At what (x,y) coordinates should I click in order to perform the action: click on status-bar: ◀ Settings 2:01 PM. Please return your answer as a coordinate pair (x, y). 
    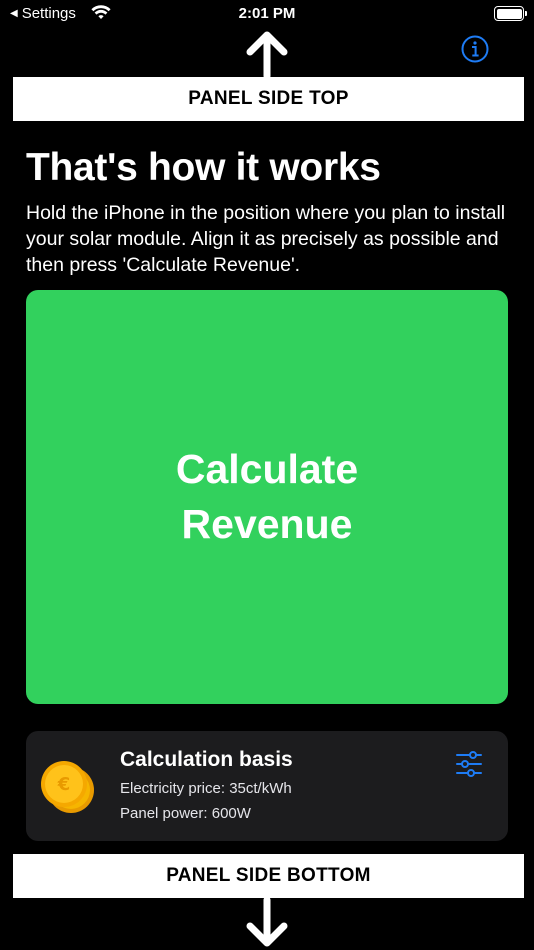
    Looking at the image, I should click on (267, 15).